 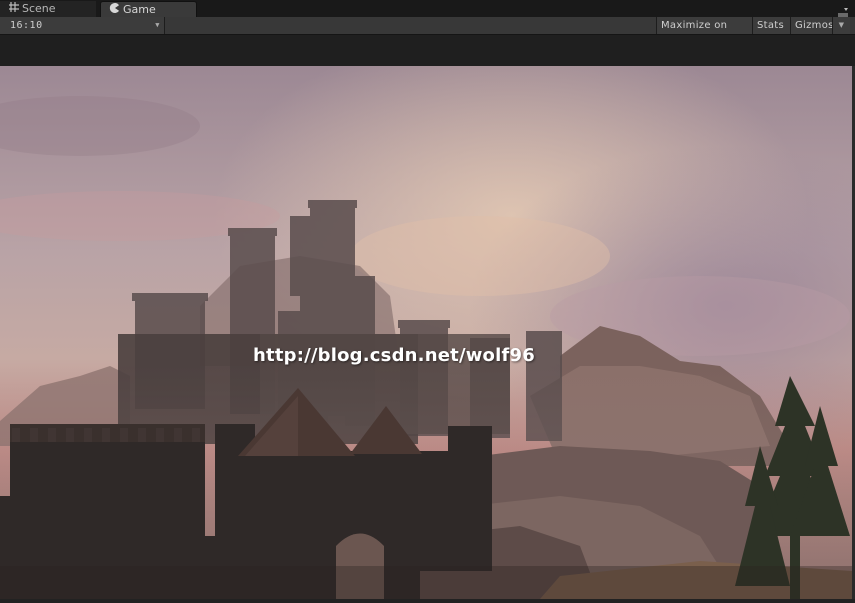 What do you see at coordinates (843, 11) in the screenshot?
I see `panel-menu-icon` at bounding box center [843, 11].